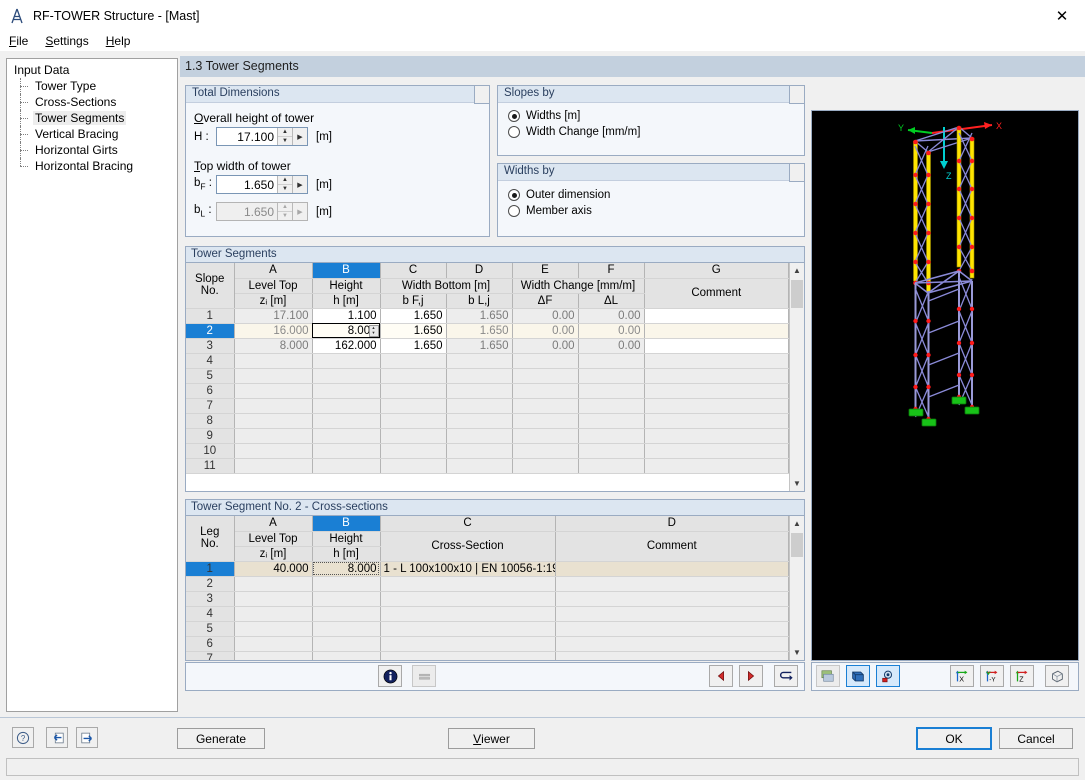  What do you see at coordinates (796, 588) in the screenshot?
I see `cross-sections-scrollbar: ▲ ▼` at bounding box center [796, 588].